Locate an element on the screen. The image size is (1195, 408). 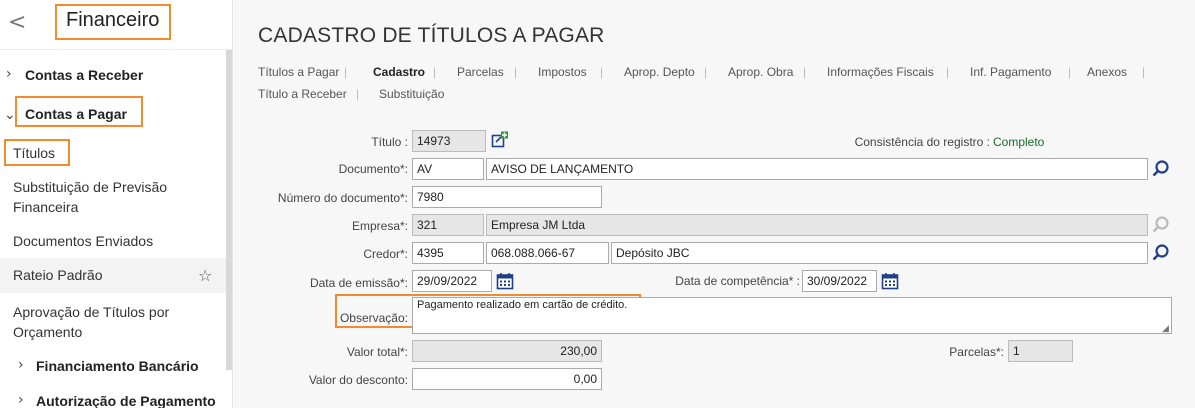
data-competencia-field: 30/09/2022 is located at coordinates (839, 281).